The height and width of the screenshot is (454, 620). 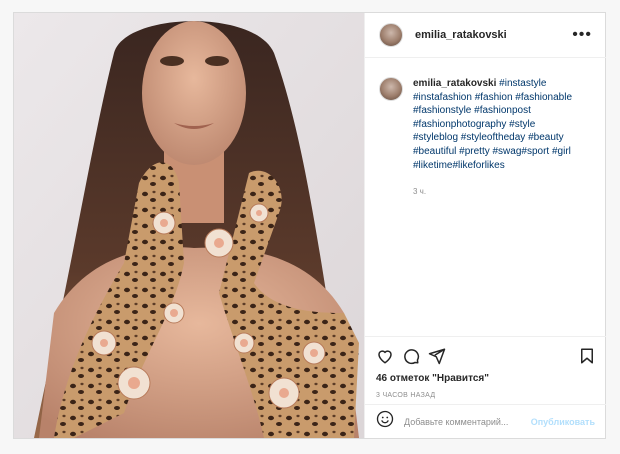 What do you see at coordinates (391, 35) in the screenshot?
I see `avatar` at bounding box center [391, 35].